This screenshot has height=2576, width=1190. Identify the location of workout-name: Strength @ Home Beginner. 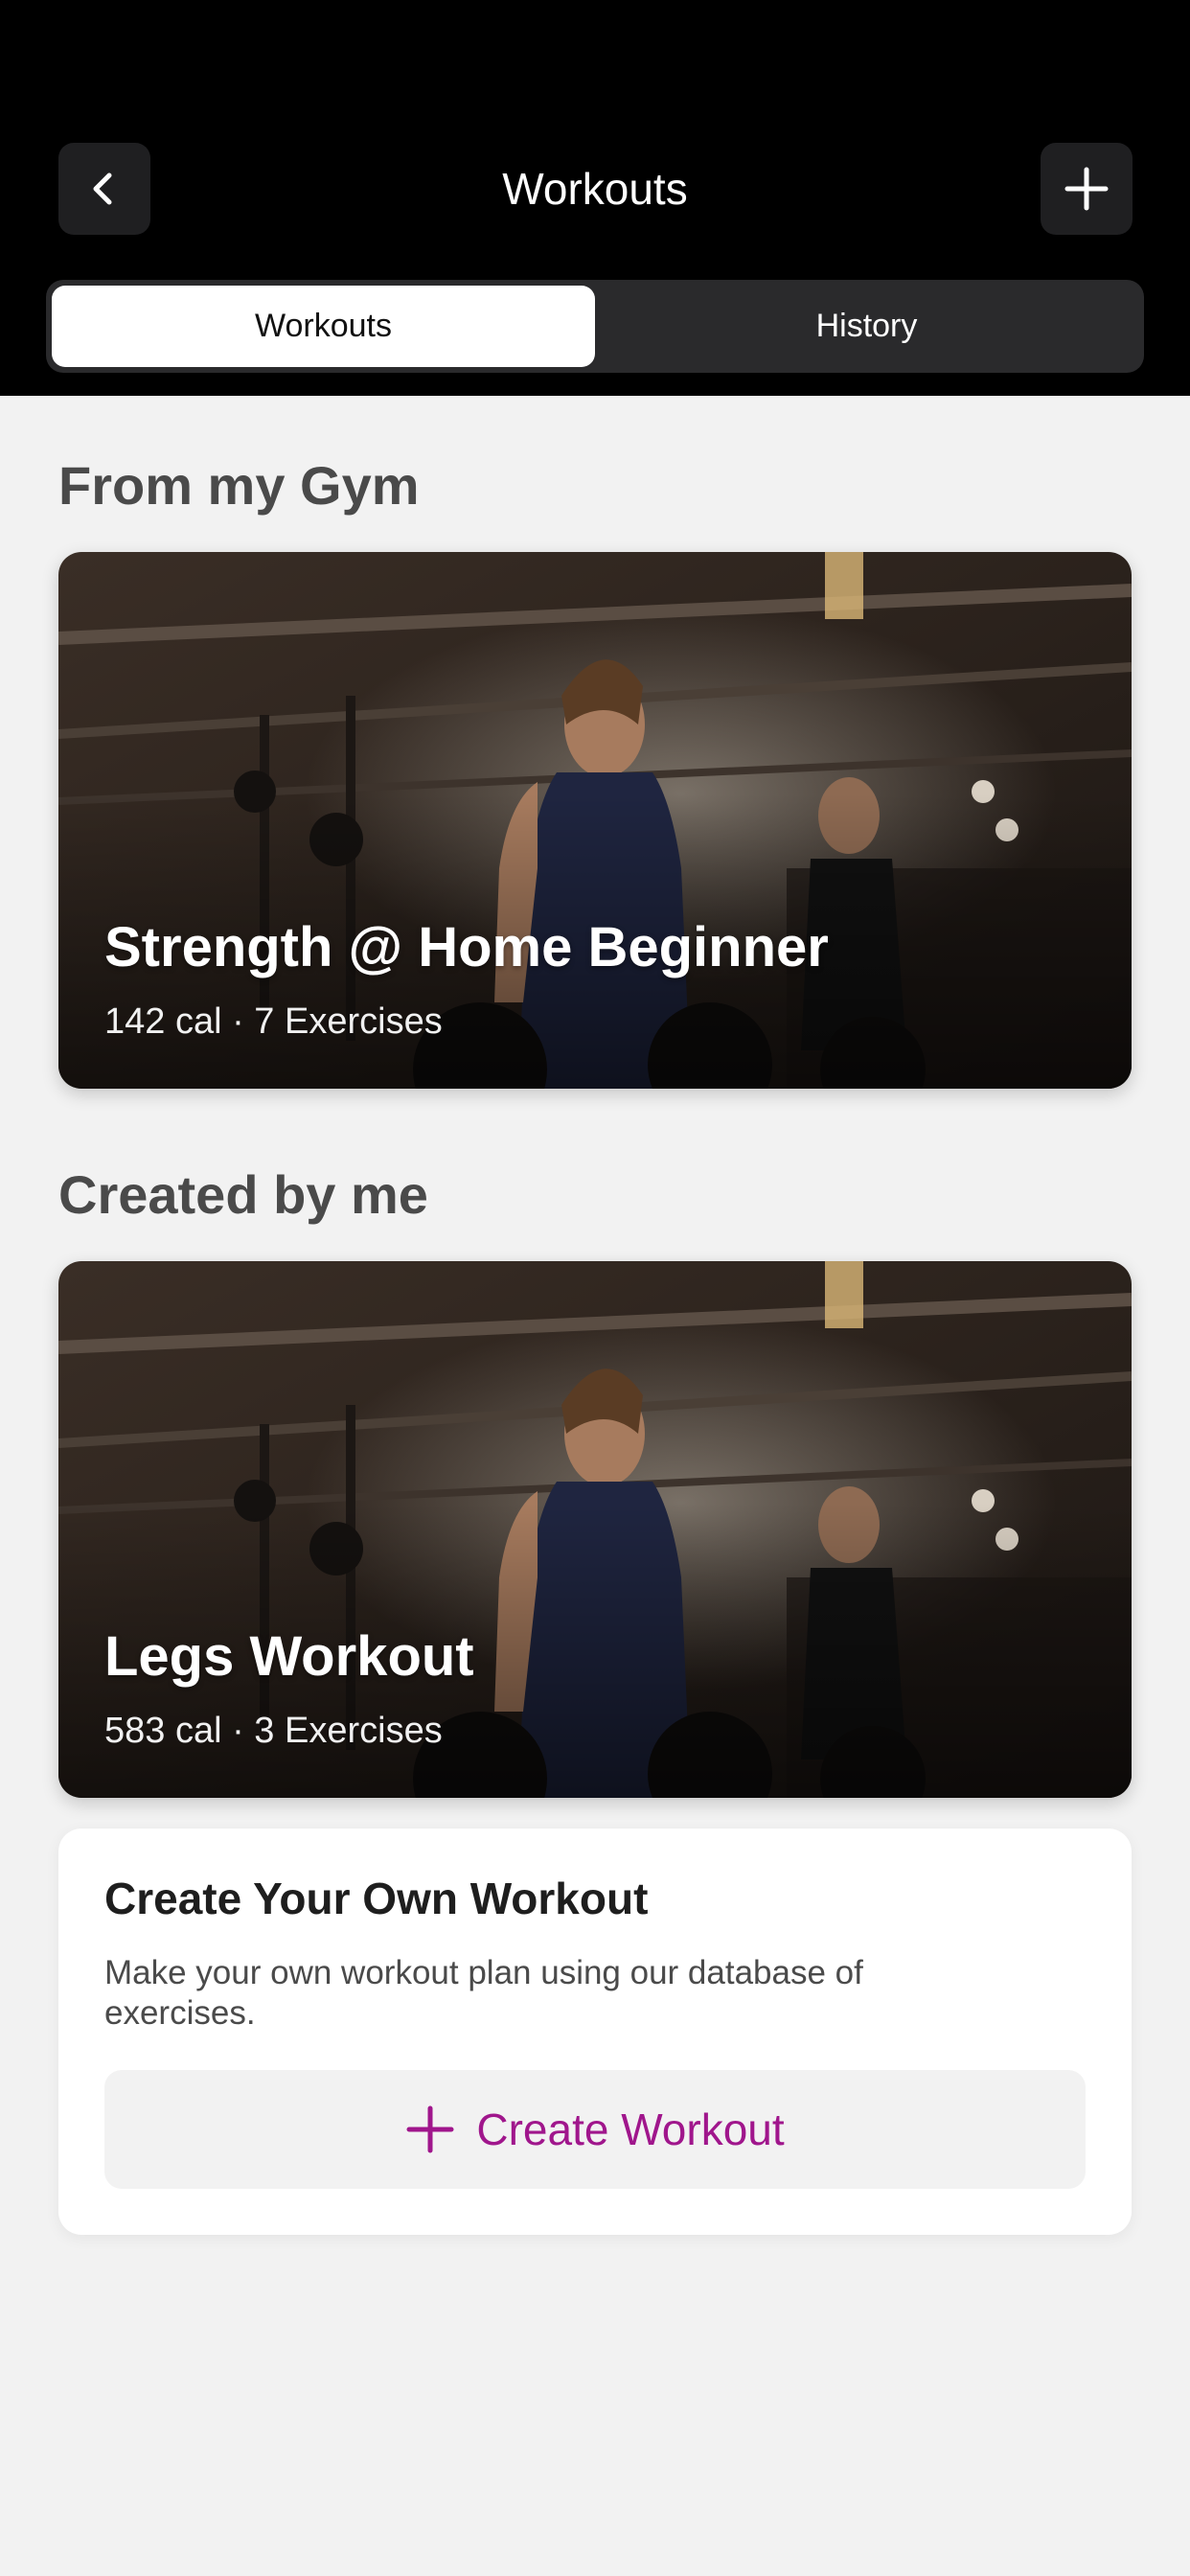
(467, 947).